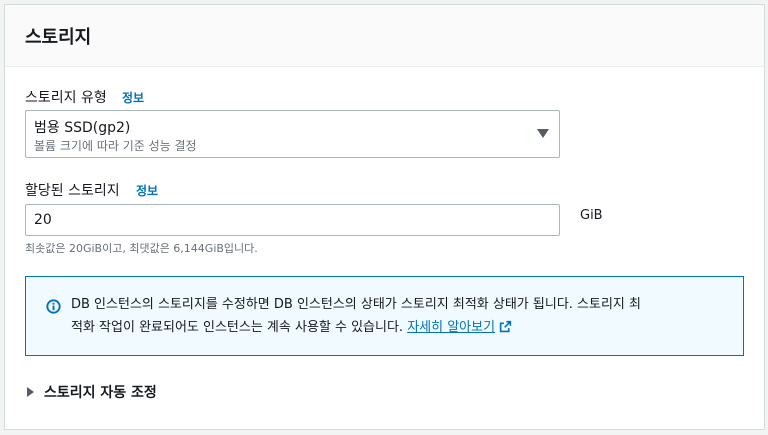  I want to click on learn-more-link: 자세히 알아보기, so click(459, 327).